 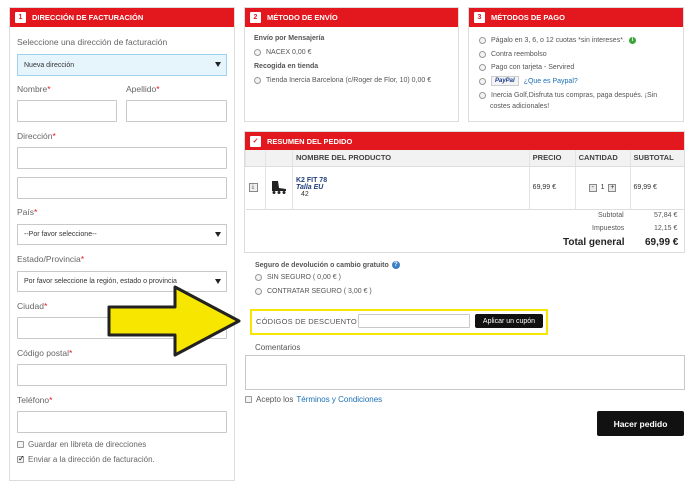 I want to click on tax-label: Impuestos, so click(x=608, y=228).